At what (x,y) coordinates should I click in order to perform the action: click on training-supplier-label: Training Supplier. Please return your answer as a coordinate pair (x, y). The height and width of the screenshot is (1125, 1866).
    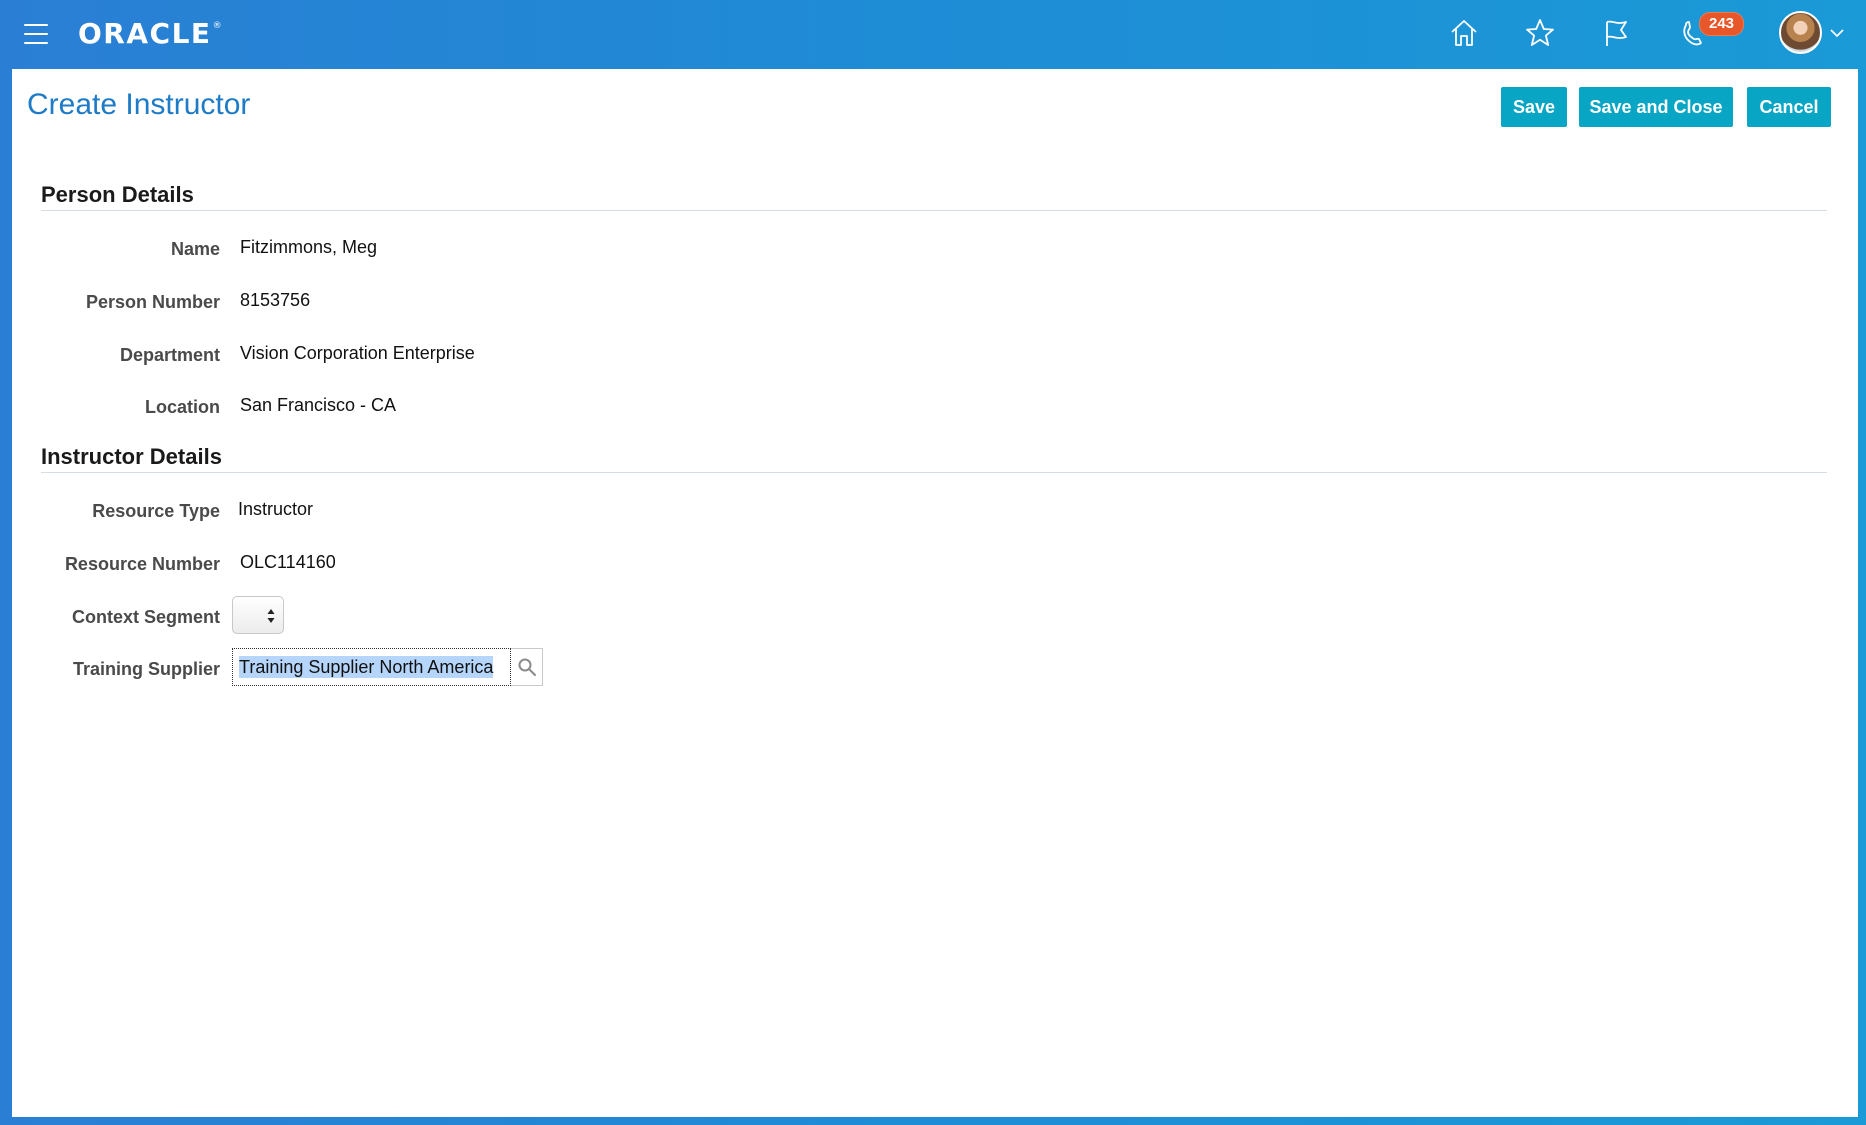
    Looking at the image, I should click on (146, 669).